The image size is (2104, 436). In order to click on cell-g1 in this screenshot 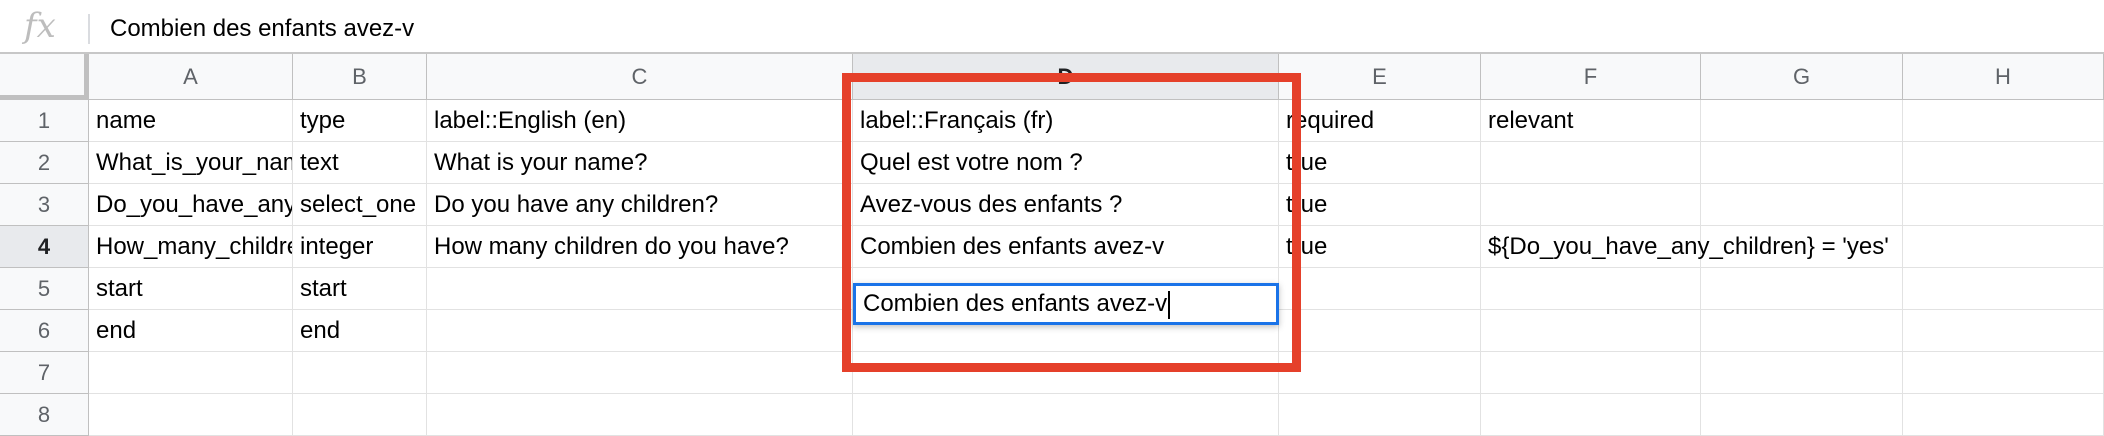, I will do `click(1802, 121)`.